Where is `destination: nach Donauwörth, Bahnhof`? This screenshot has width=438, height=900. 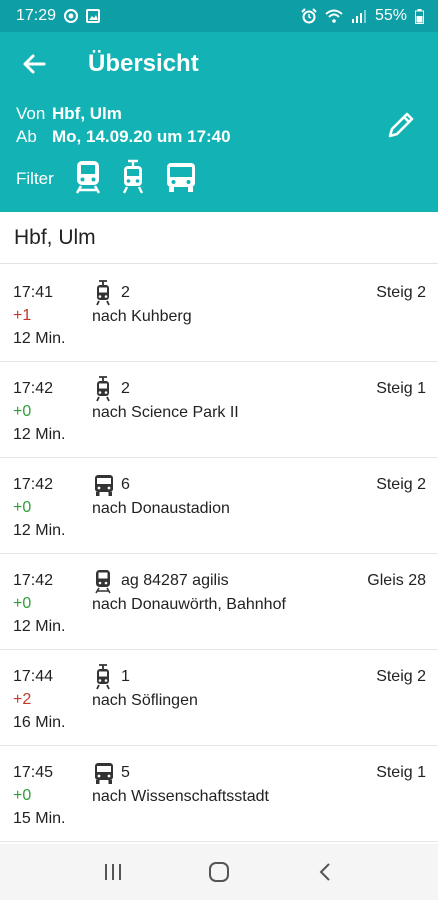
destination: nach Donauwörth, Bahnhof is located at coordinates (189, 604).